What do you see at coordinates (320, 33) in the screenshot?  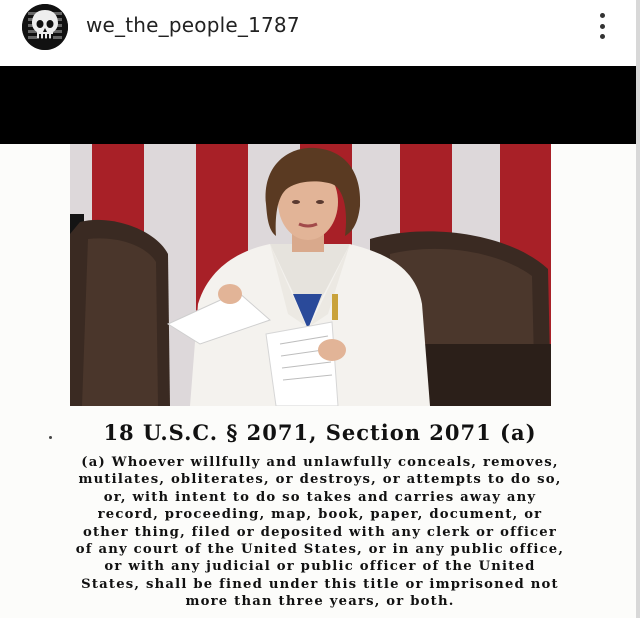 I see `post-header: we_the_people_1787` at bounding box center [320, 33].